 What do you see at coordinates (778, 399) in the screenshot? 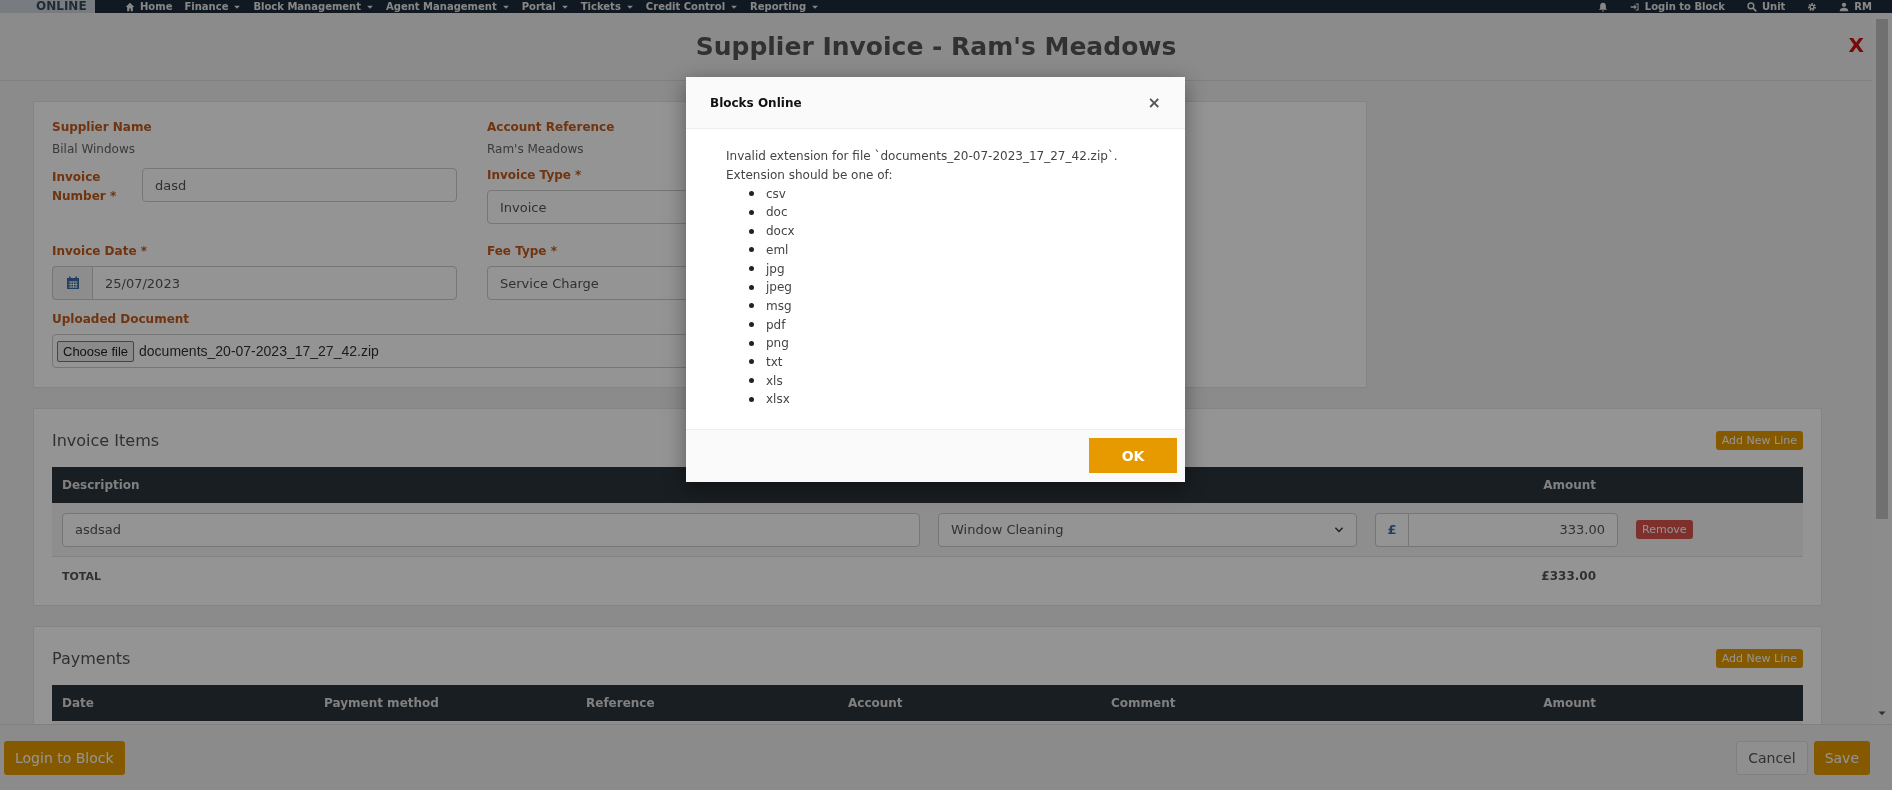
I see `list-item: xlsx` at bounding box center [778, 399].